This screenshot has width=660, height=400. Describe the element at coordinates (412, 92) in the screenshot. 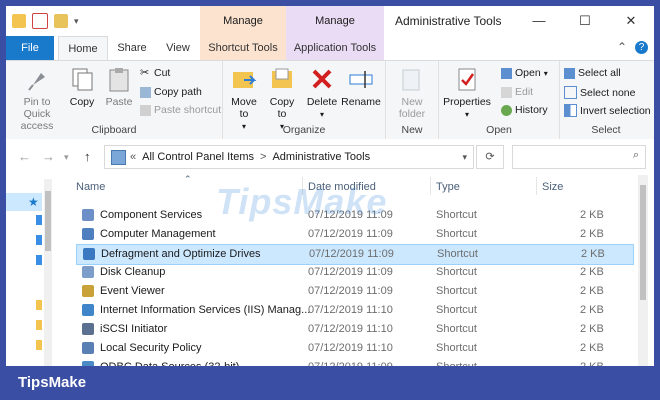

I see `new-folder-button: New folder` at that location.